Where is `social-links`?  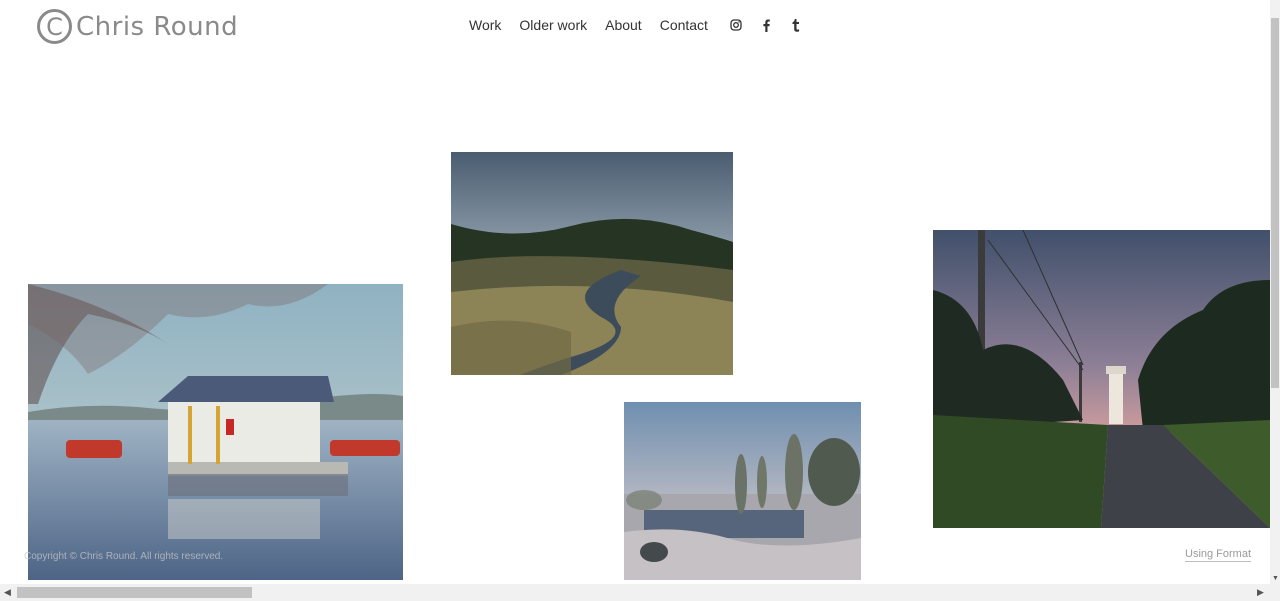 social-links is located at coordinates (766, 25).